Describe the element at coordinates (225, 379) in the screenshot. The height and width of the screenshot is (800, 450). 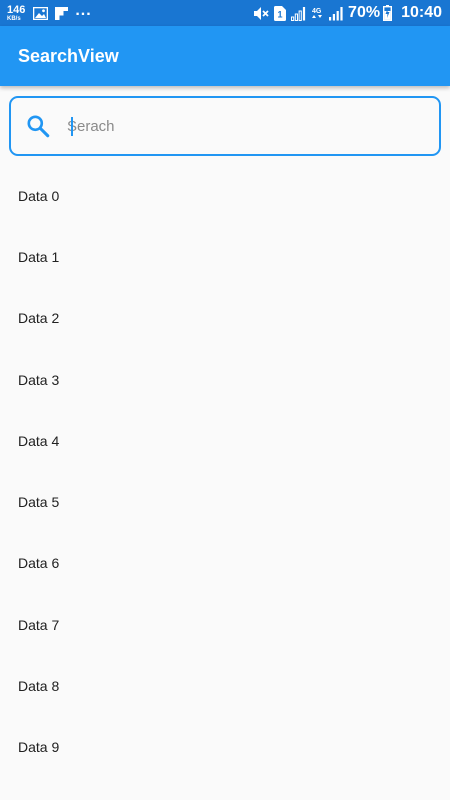
I see `list-item: Data 3` at that location.